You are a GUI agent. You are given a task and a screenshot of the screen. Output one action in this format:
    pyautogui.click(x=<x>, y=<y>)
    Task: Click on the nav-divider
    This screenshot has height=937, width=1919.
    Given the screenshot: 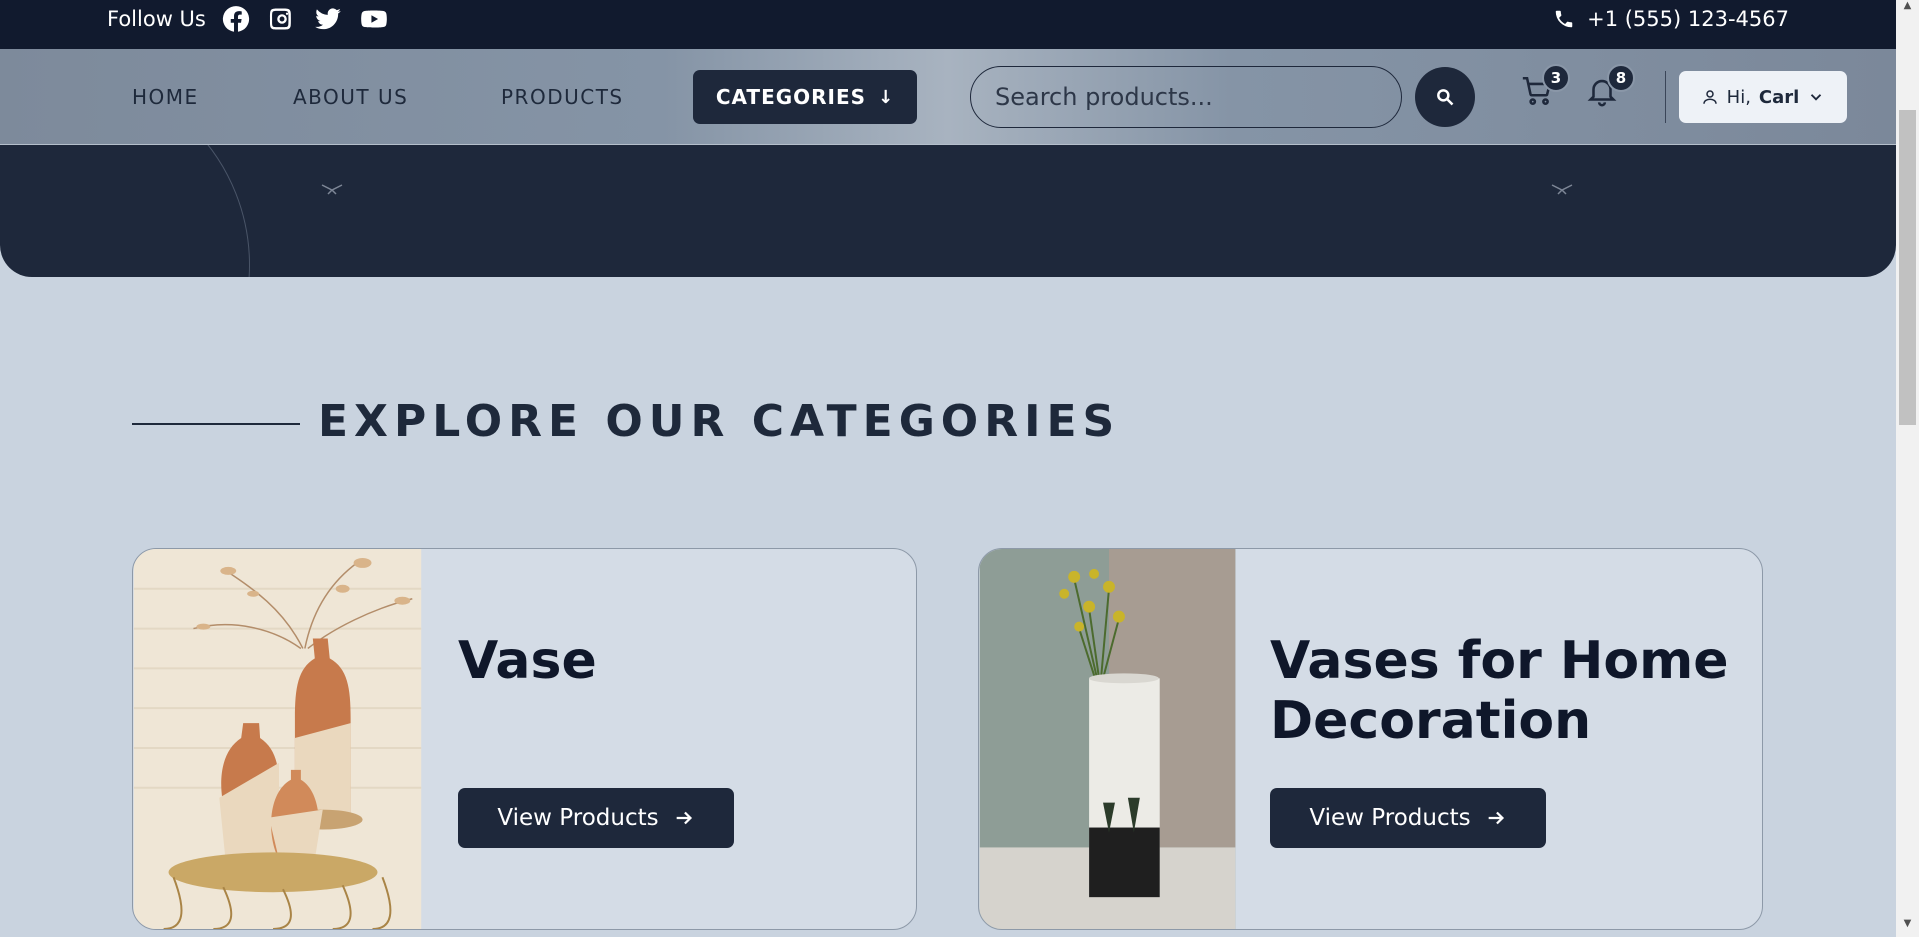 What is the action you would take?
    pyautogui.click(x=1665, y=97)
    